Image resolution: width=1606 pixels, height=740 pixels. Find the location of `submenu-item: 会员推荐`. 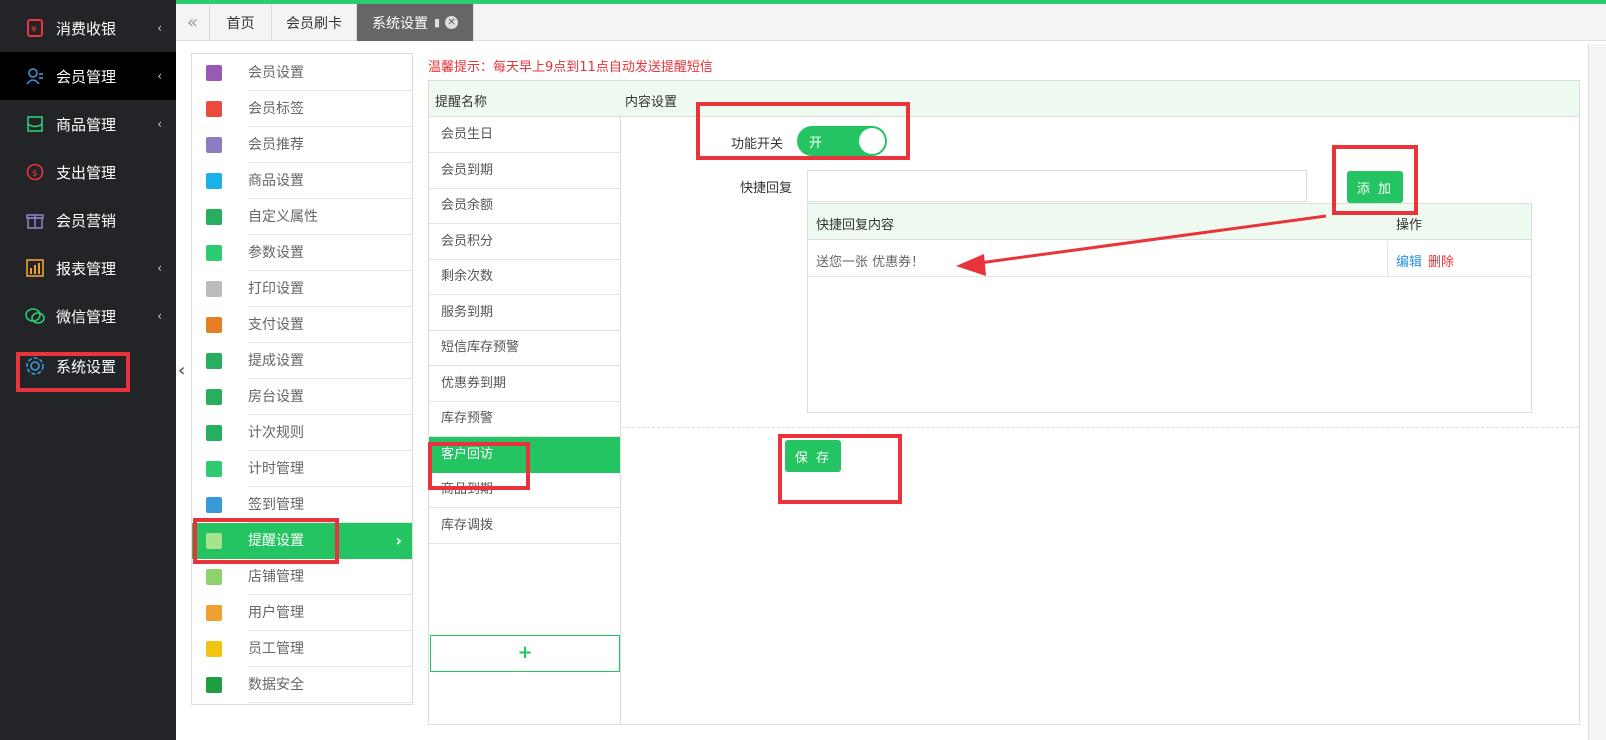

submenu-item: 会员推荐 is located at coordinates (302, 145).